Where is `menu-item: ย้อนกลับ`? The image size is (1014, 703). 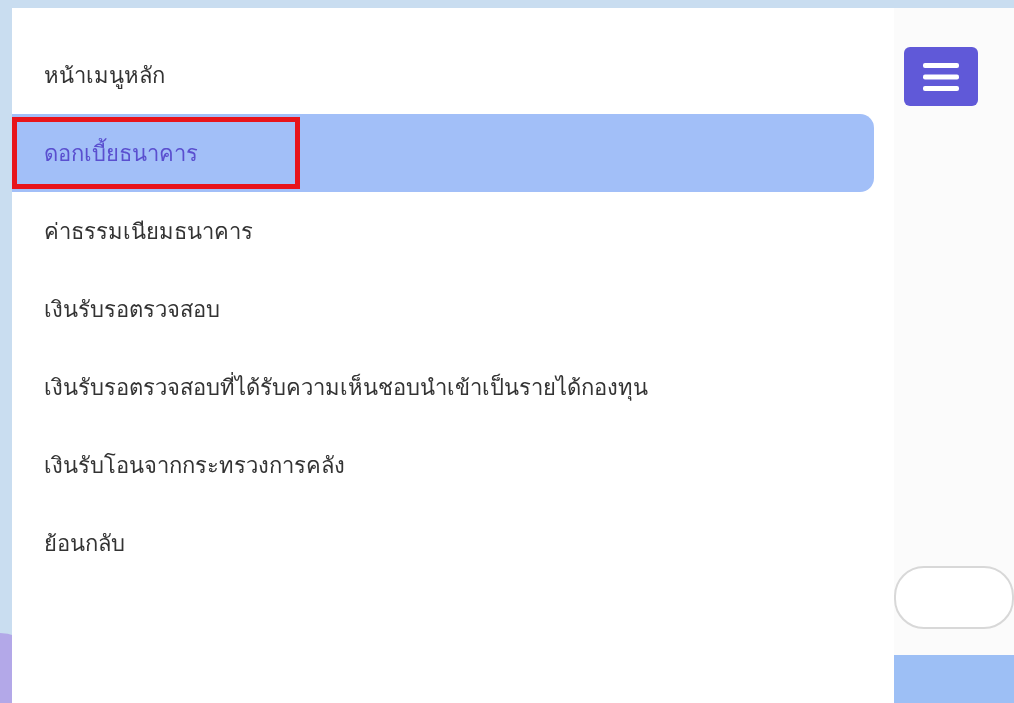
menu-item: ย้อนกลับ is located at coordinates (443, 543).